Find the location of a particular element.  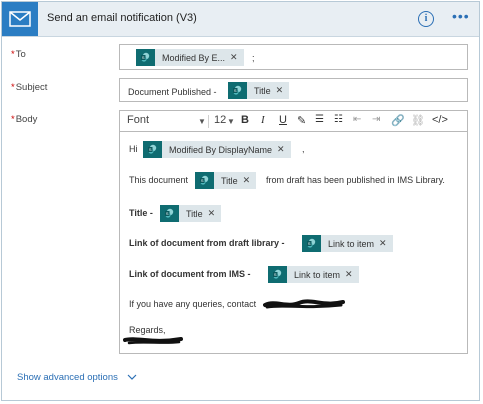

subject-label: *Subject is located at coordinates (29, 87).